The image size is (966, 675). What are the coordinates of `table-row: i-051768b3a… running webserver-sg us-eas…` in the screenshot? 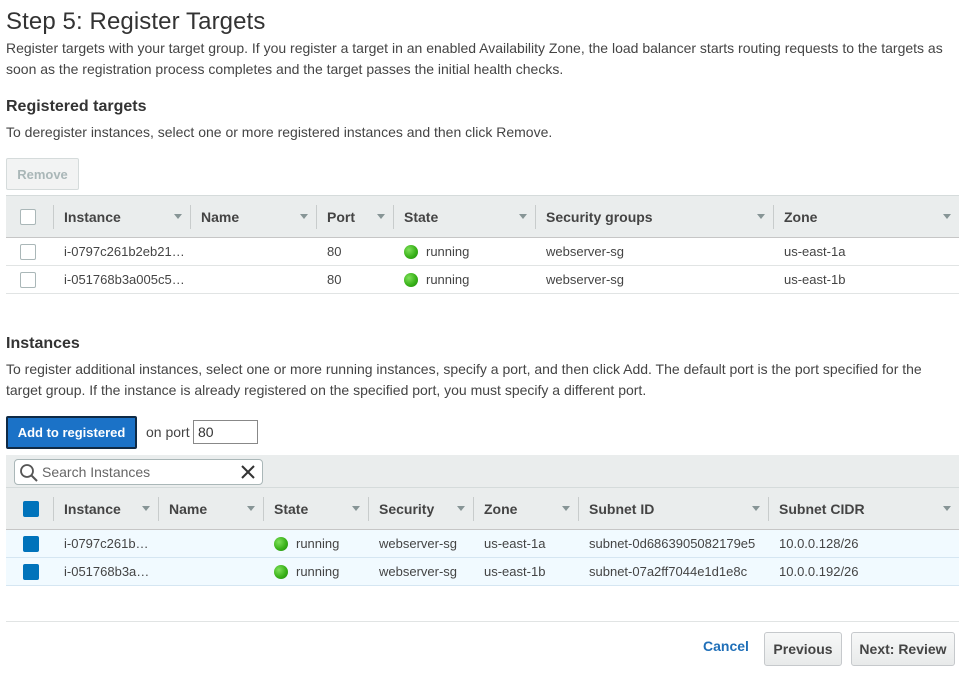 It's located at (482, 571).